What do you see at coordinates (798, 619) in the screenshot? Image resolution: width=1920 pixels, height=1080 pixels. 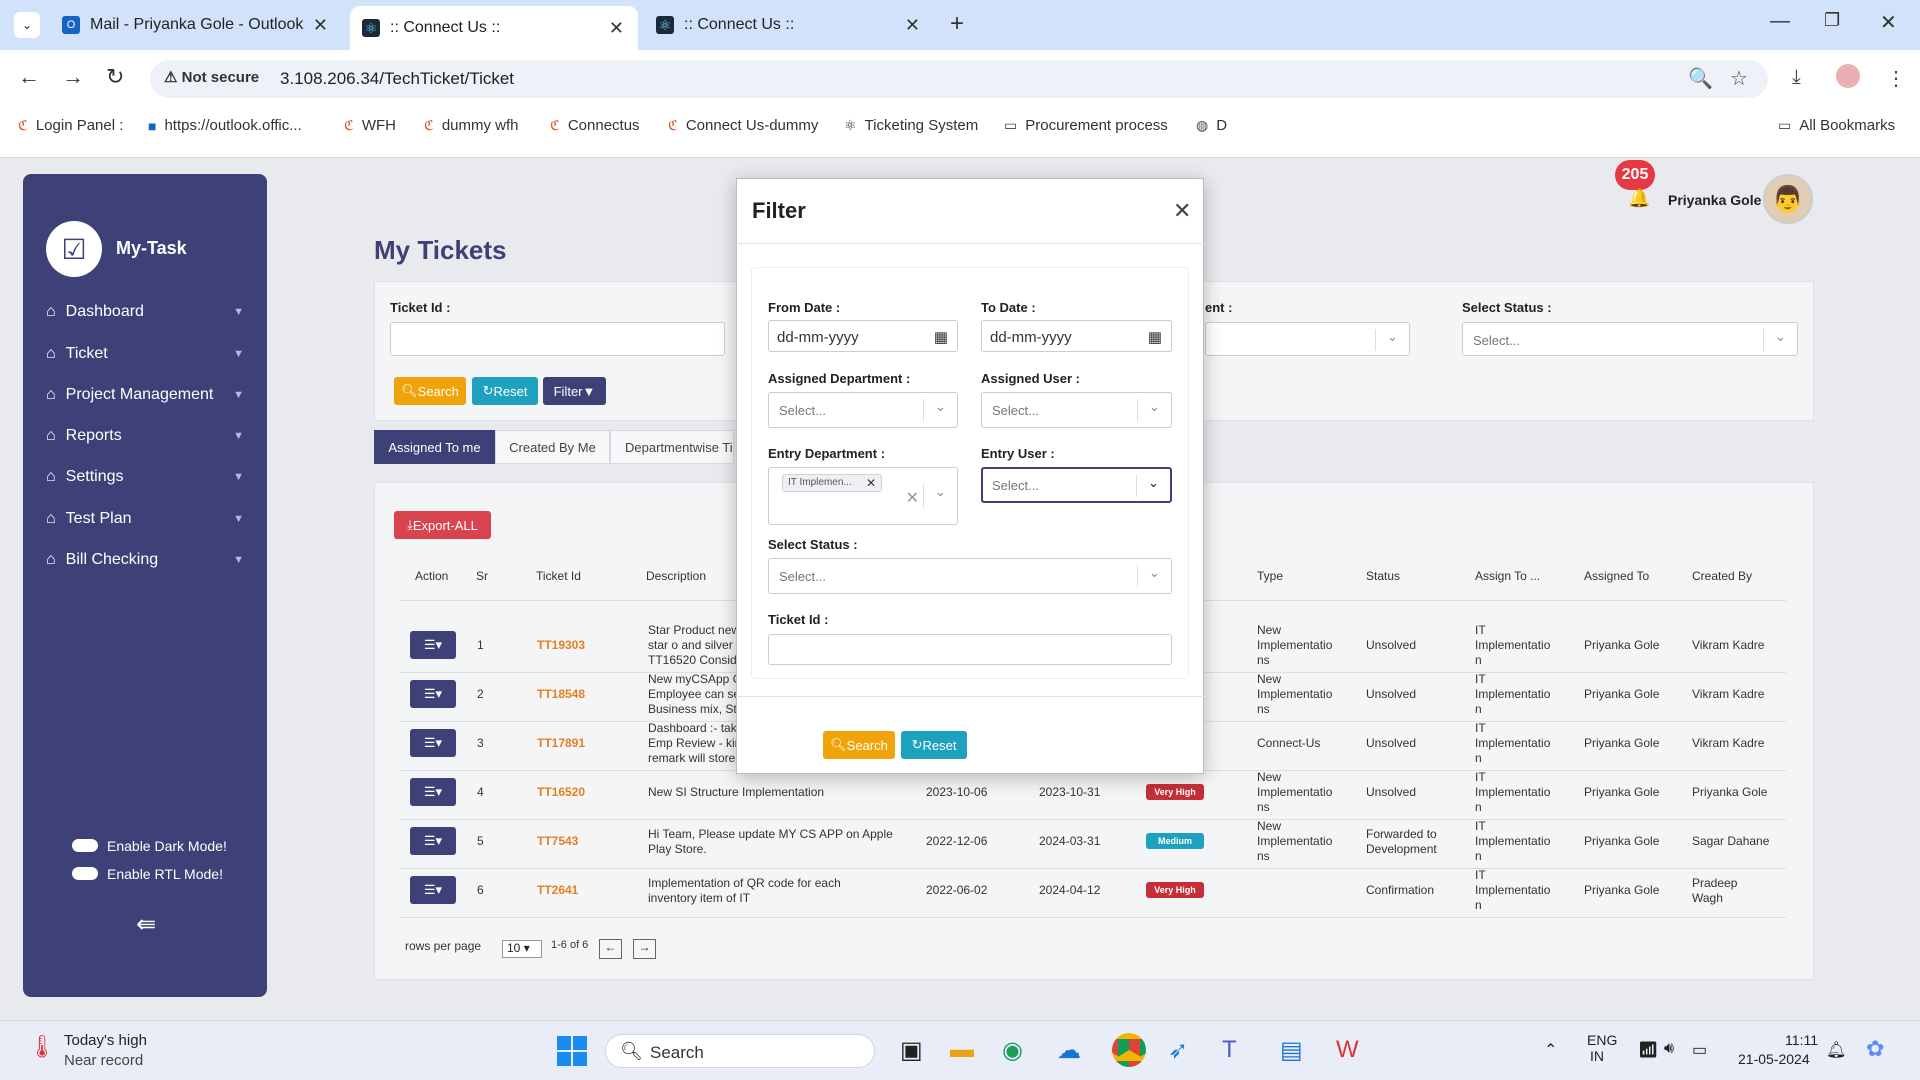 I see `modal-ticket-id-label: Ticket Id :` at bounding box center [798, 619].